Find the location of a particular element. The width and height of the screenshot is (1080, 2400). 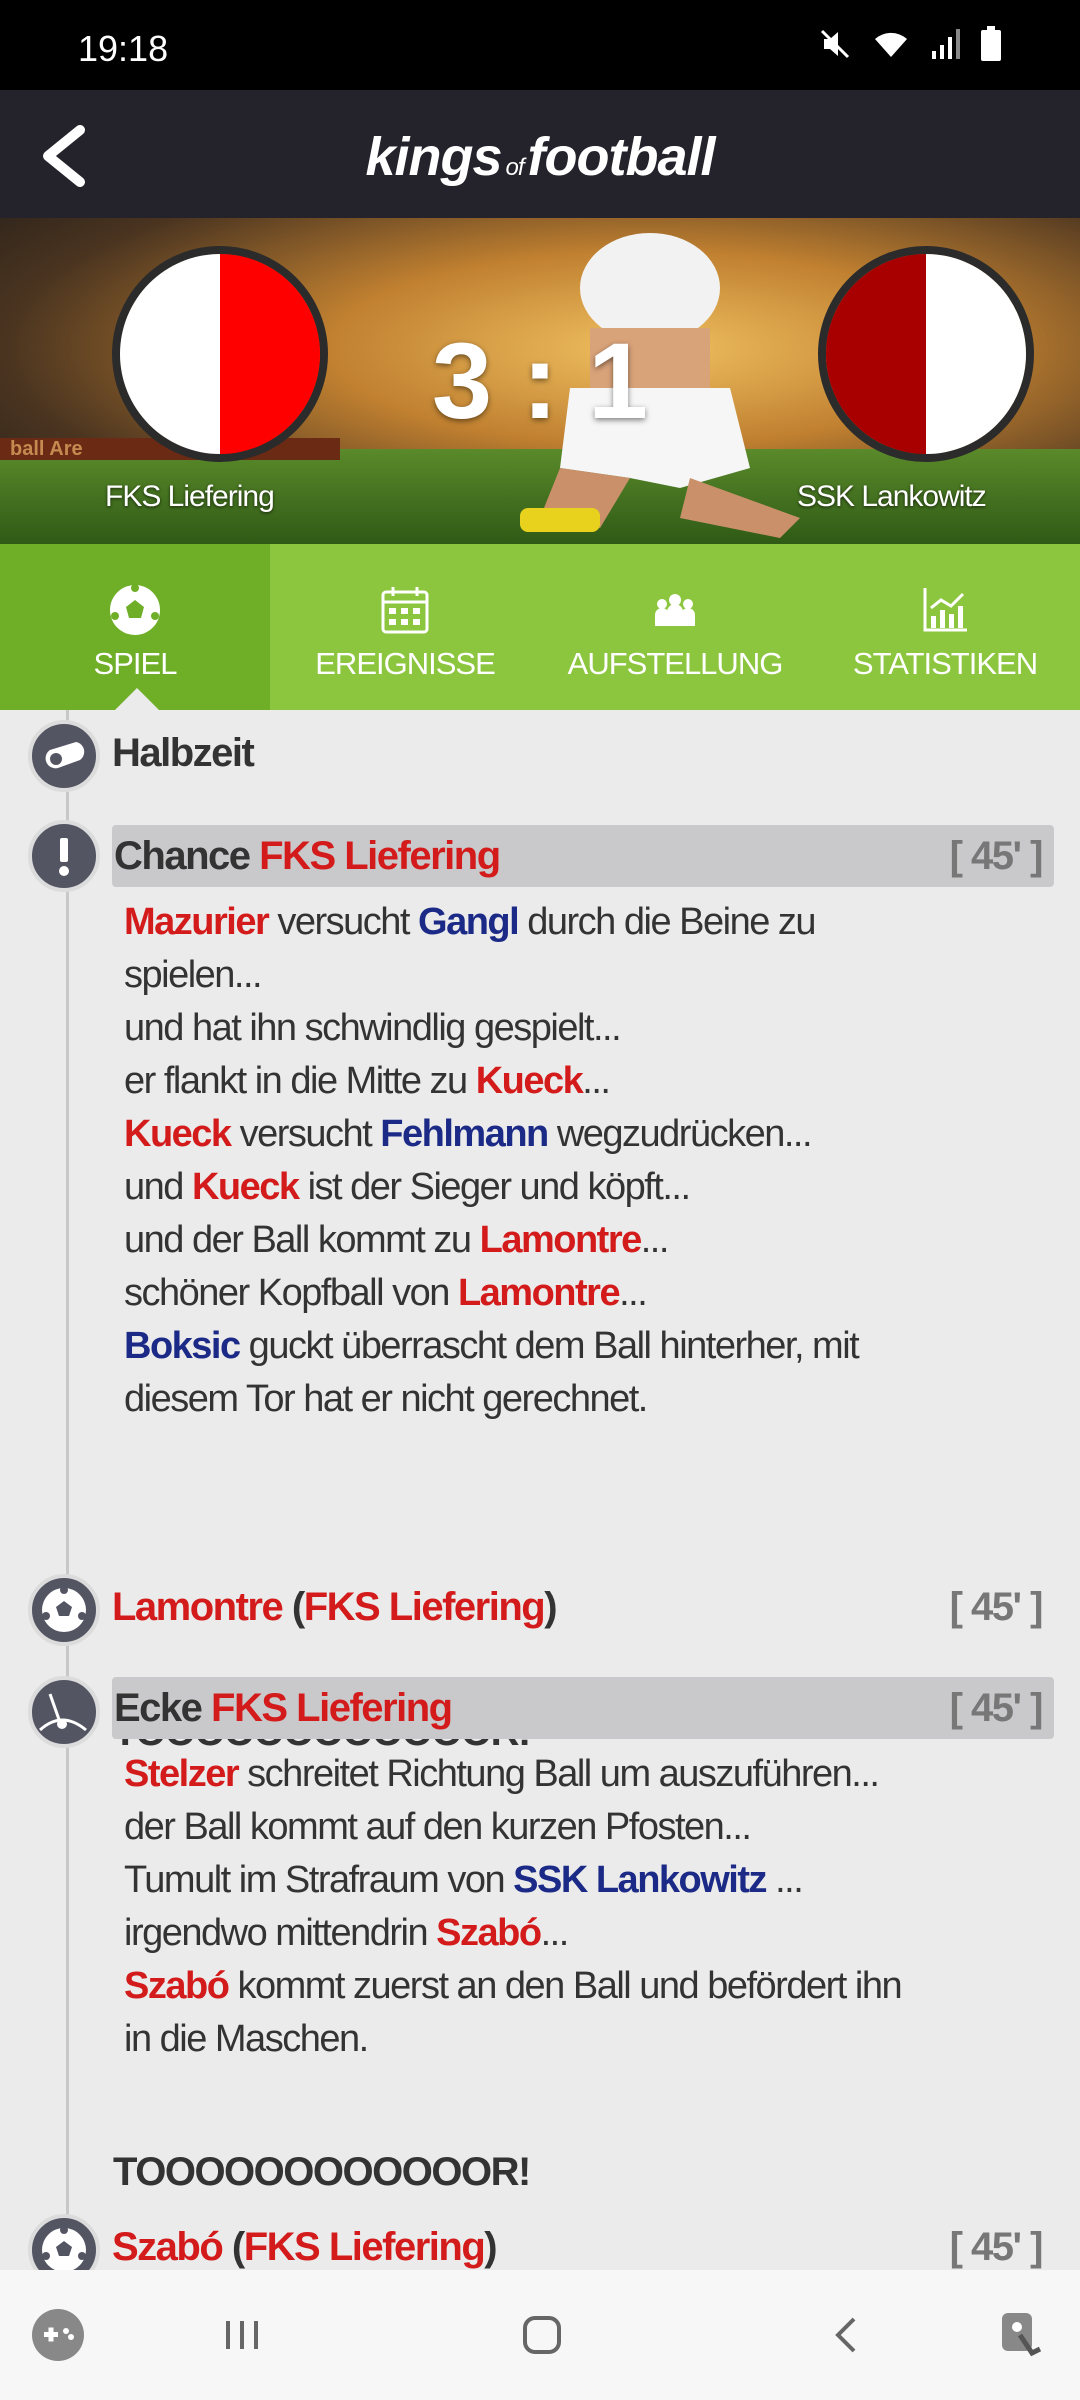

event-corner-header: Ecke FKS Liefering [ 45' ] is located at coordinates (583, 1708).